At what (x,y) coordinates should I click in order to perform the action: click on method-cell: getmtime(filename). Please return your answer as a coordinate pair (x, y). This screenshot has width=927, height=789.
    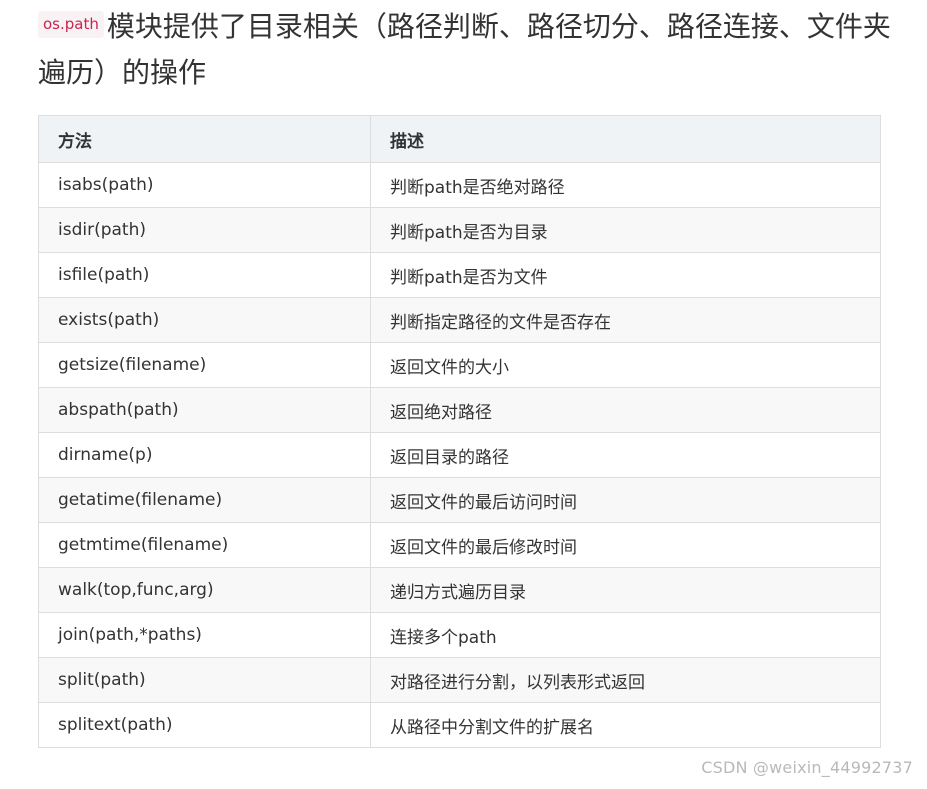
    Looking at the image, I should click on (204, 545).